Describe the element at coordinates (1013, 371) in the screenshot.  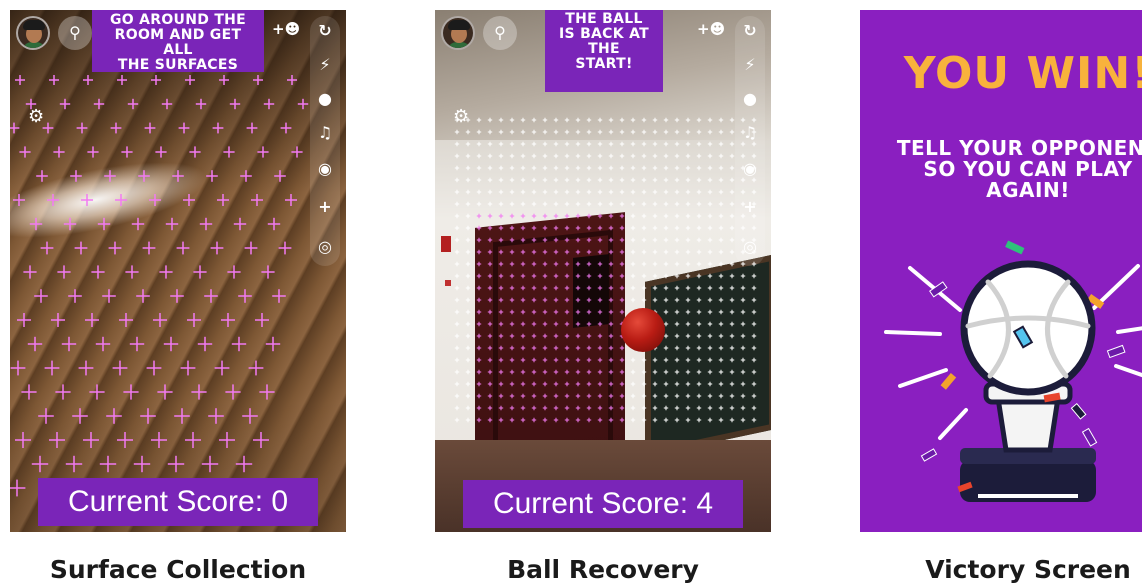
I see `trophy-illustration` at that location.